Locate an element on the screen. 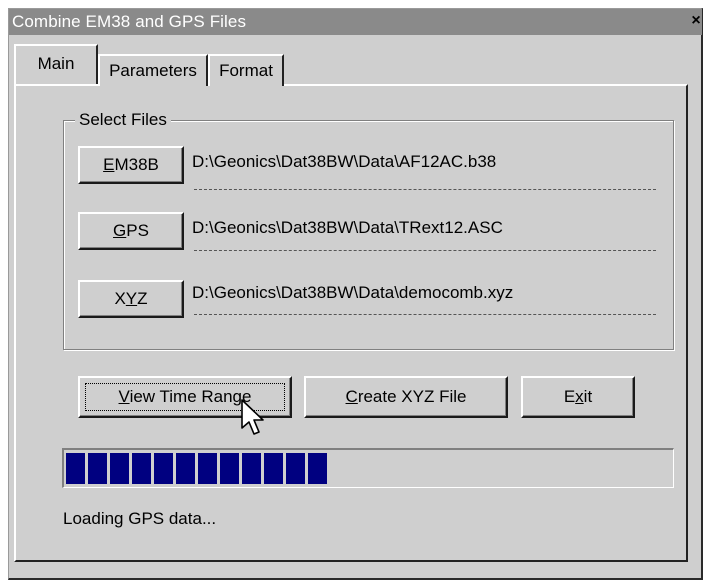  create-xyz-file-button: Create XYZ File is located at coordinates (406, 397).